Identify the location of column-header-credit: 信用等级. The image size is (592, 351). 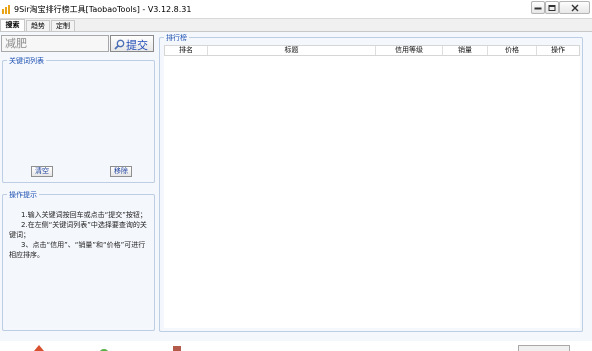
(409, 50).